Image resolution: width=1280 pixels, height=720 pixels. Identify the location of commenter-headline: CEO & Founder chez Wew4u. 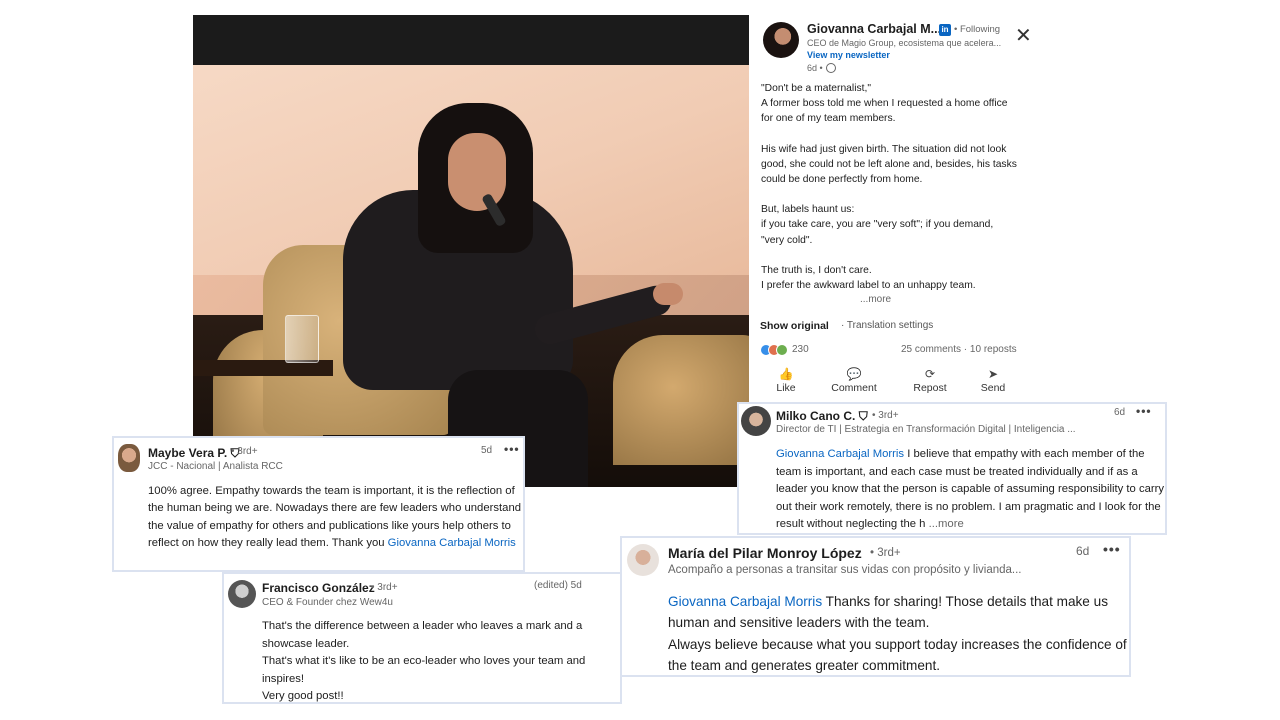
(327, 602).